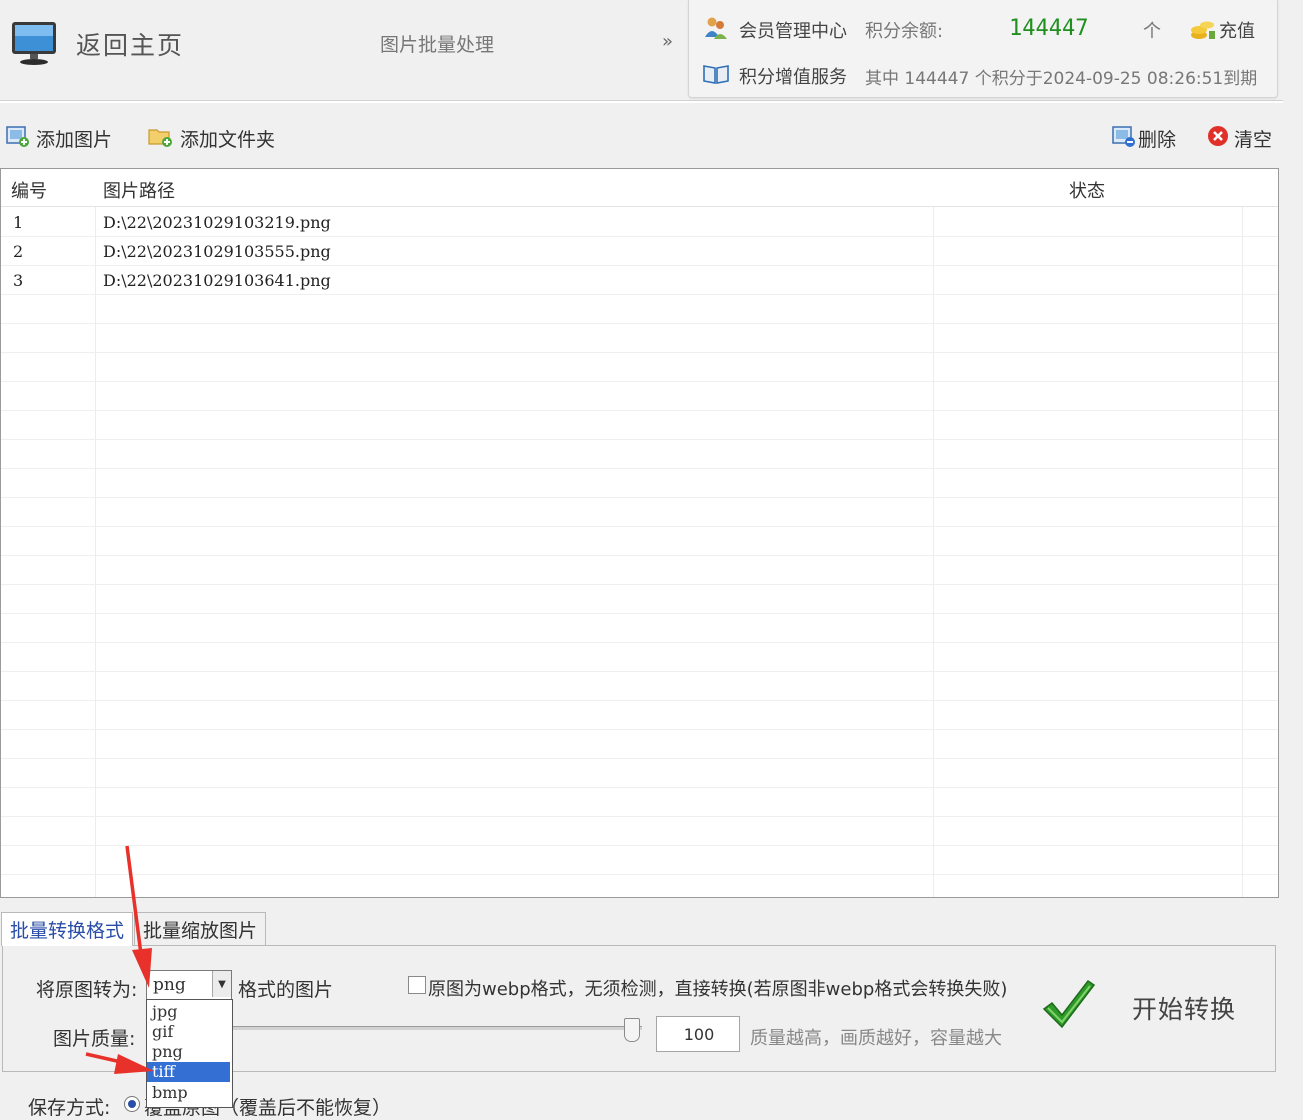 The height and width of the screenshot is (1120, 1303). I want to click on clear-label: 清空, so click(1253, 139).